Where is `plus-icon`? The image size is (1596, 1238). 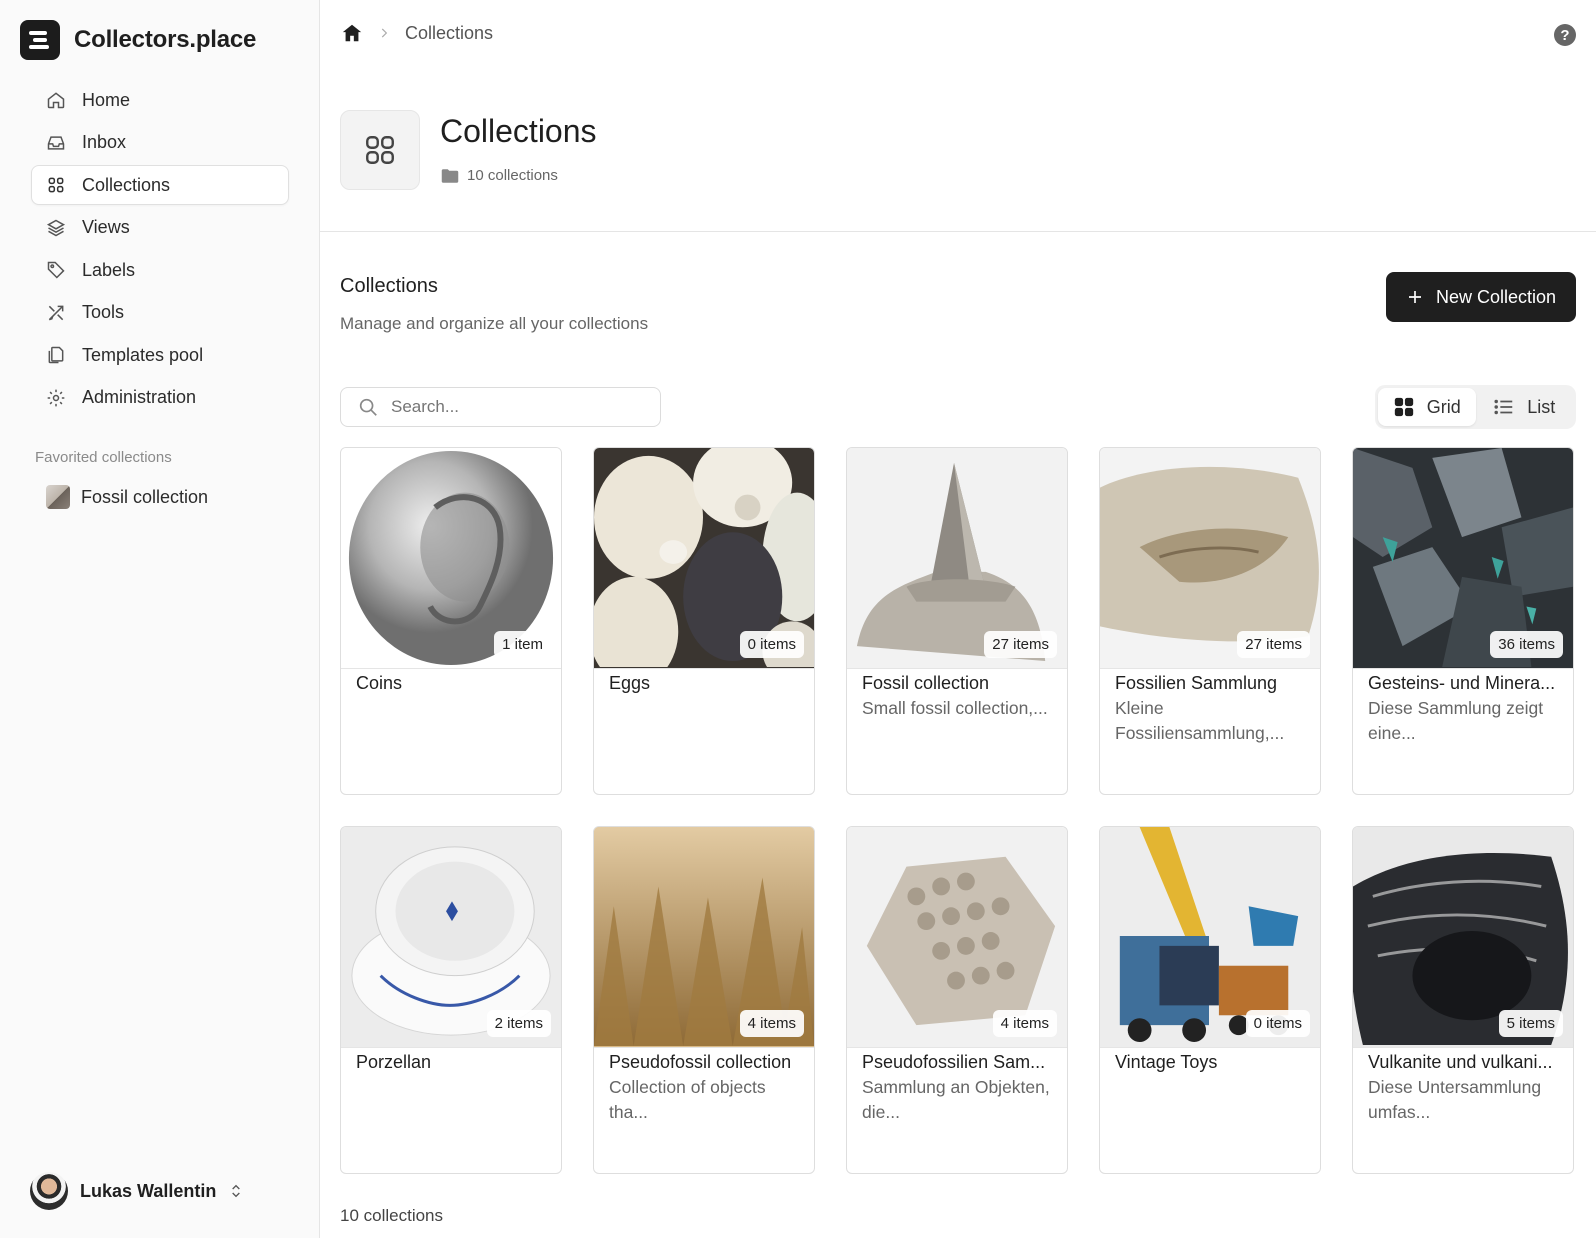
plus-icon is located at coordinates (1414, 297).